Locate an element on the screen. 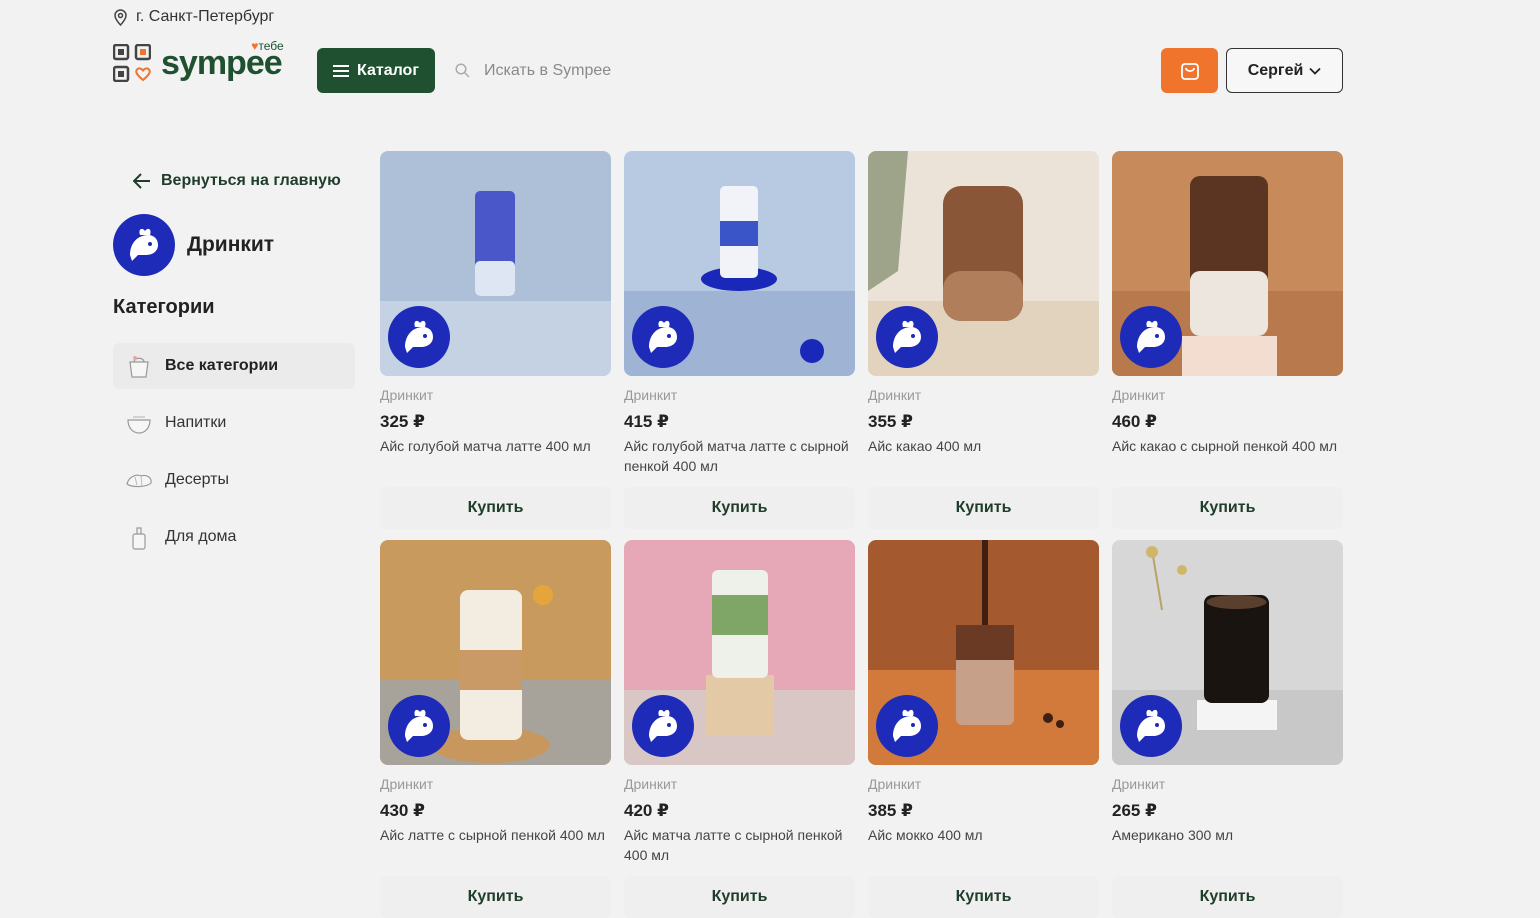 The width and height of the screenshot is (1540, 918). cart-button is located at coordinates (1189, 70).